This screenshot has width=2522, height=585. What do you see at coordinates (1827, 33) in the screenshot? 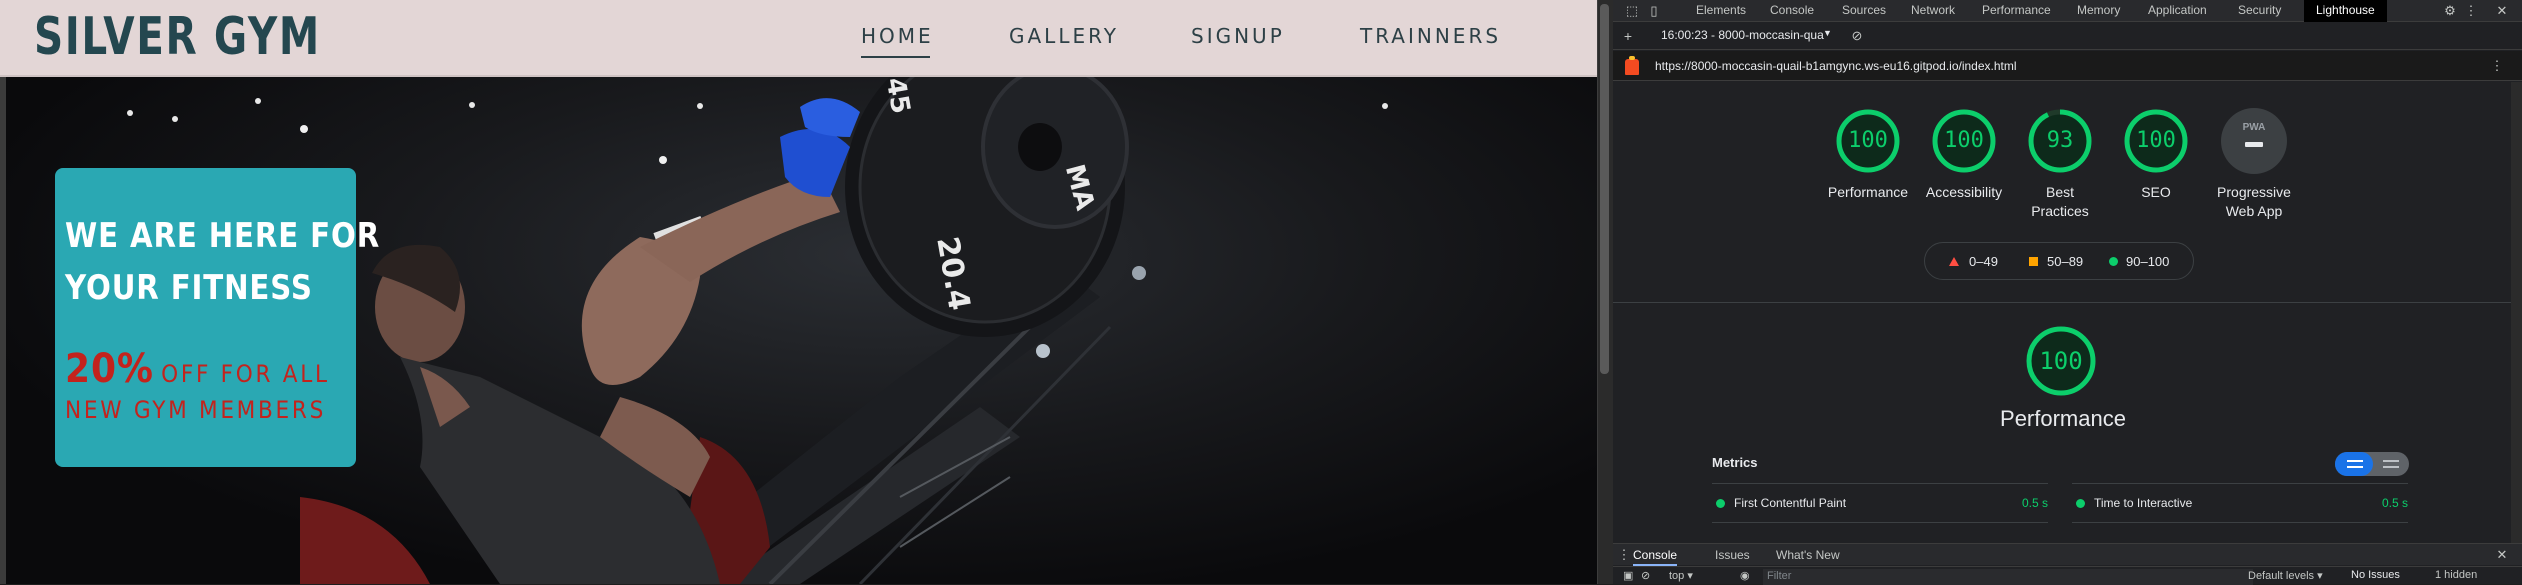
I see `report-selector-chevron-icon: ▼` at bounding box center [1827, 33].